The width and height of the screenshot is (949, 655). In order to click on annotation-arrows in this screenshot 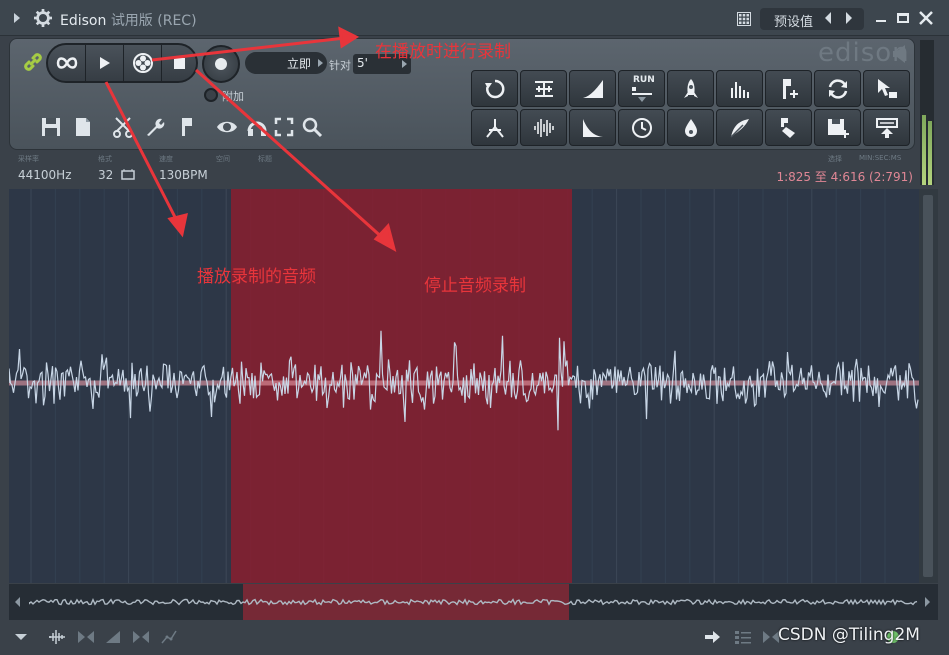, I will do `click(250, 139)`.